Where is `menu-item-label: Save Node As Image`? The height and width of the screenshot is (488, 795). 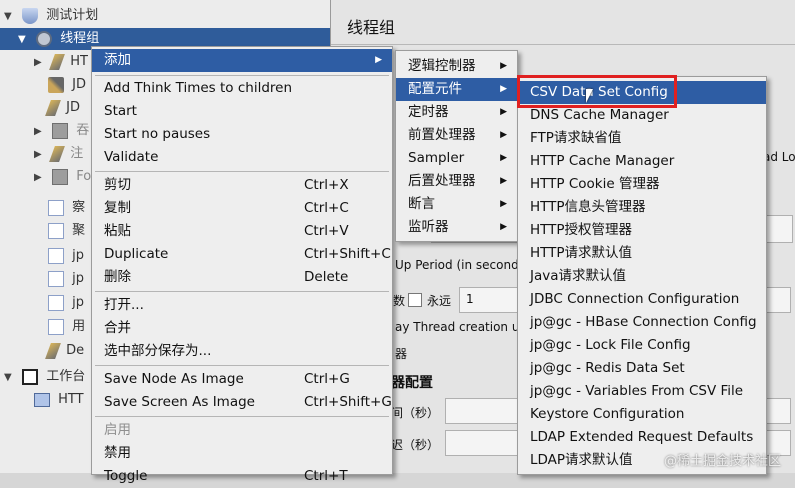 menu-item-label: Save Node As Image is located at coordinates (174, 379).